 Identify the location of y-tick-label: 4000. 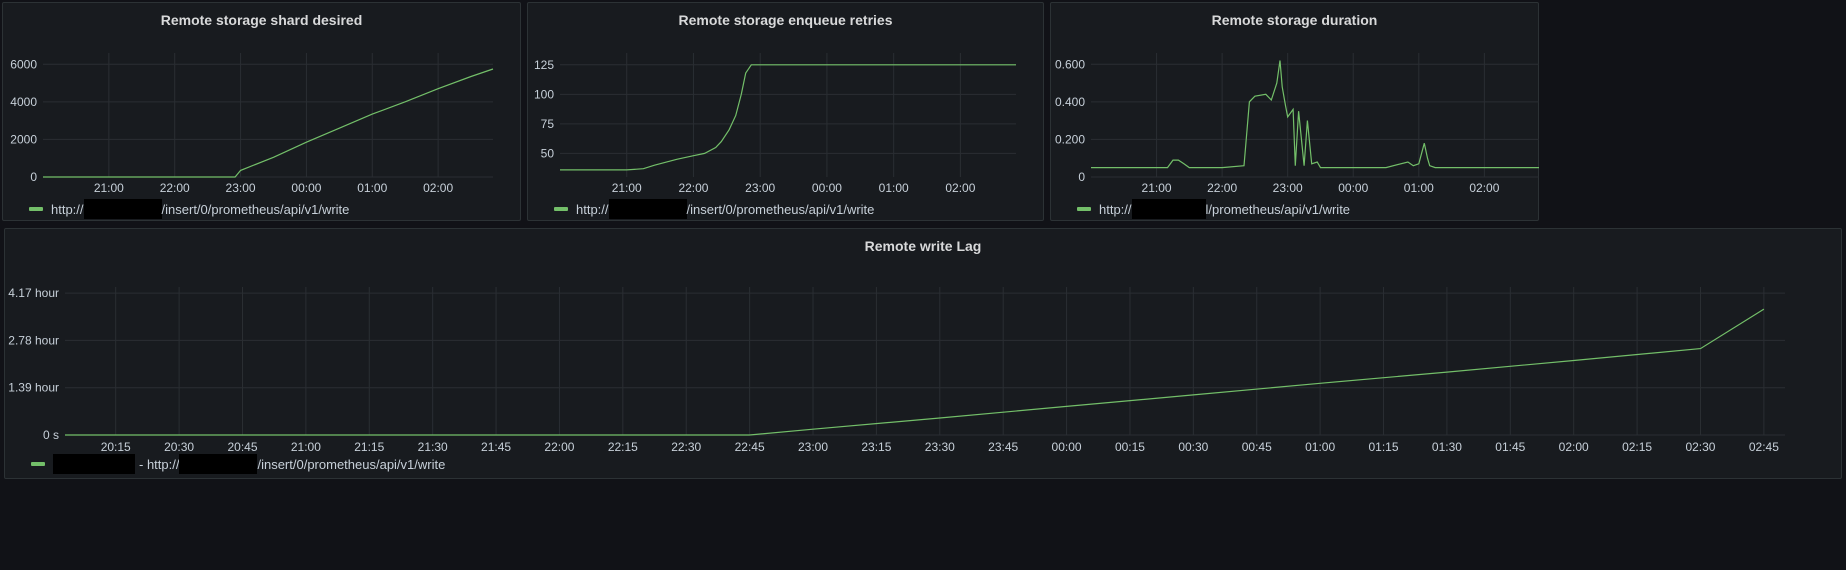
(23, 102).